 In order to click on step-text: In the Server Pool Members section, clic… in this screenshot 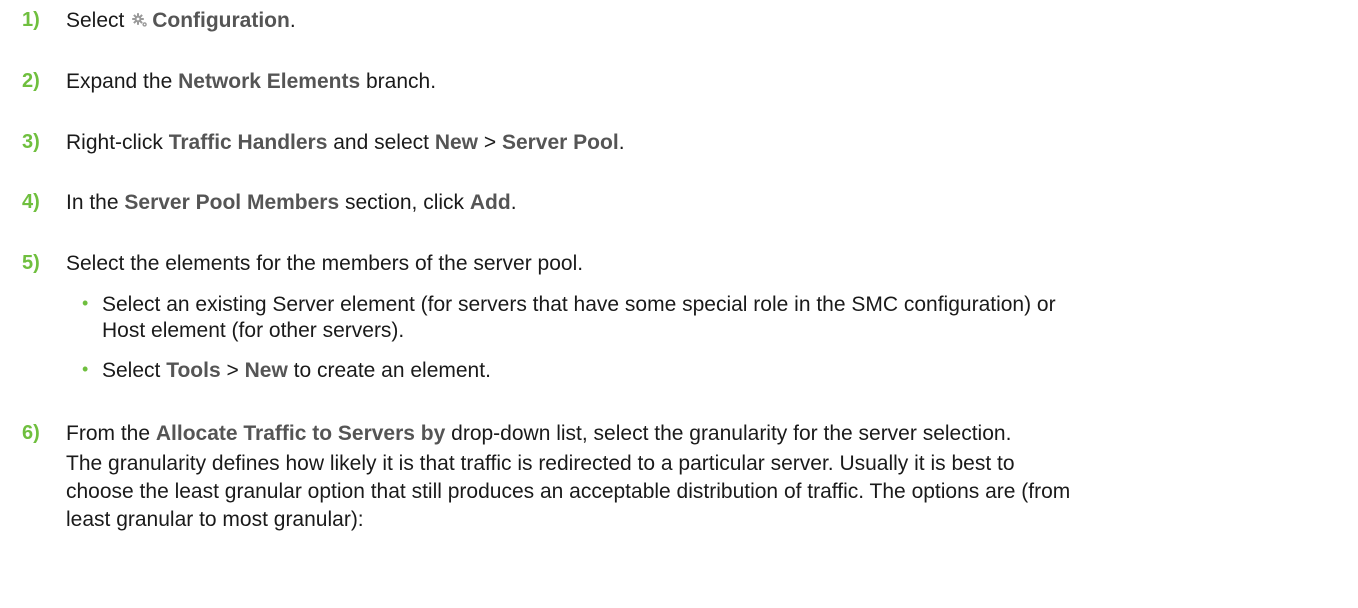, I will do `click(291, 203)`.